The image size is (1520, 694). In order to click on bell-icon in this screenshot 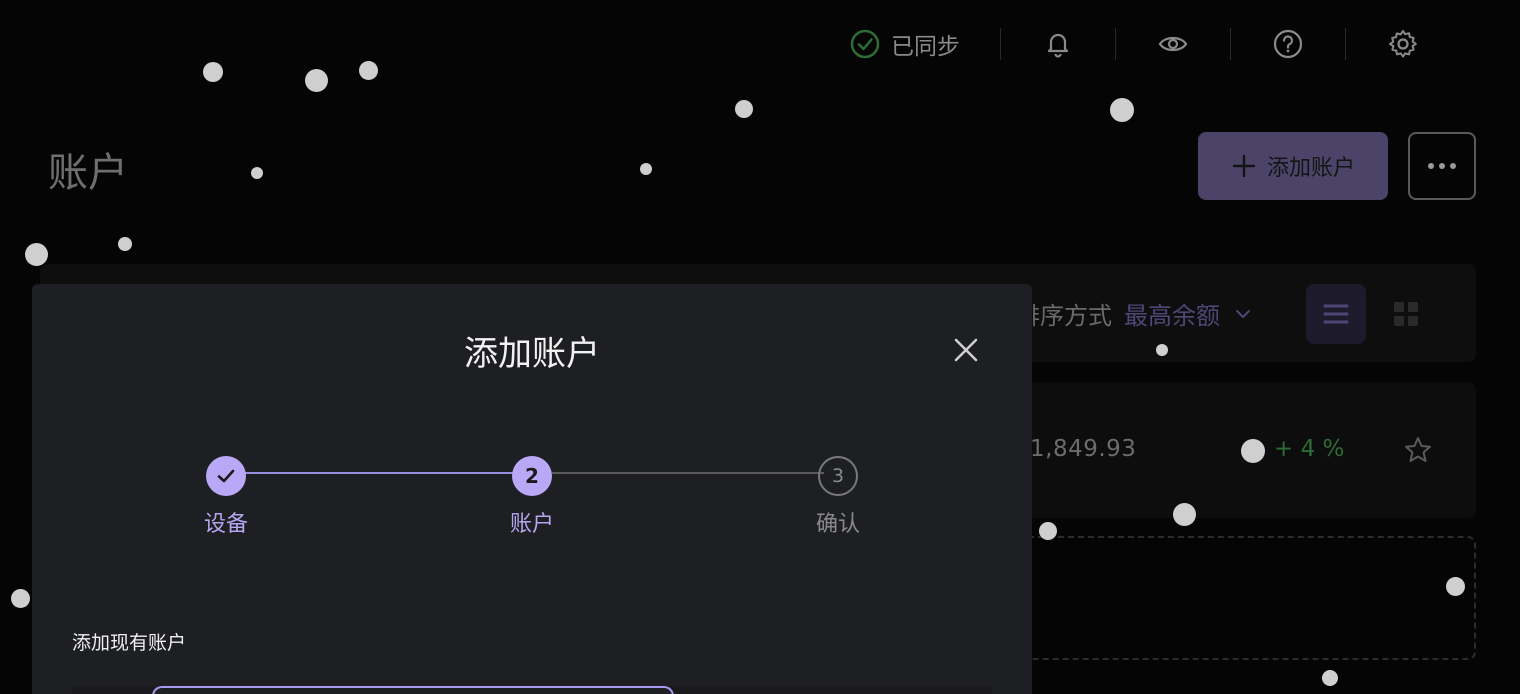, I will do `click(1058, 45)`.